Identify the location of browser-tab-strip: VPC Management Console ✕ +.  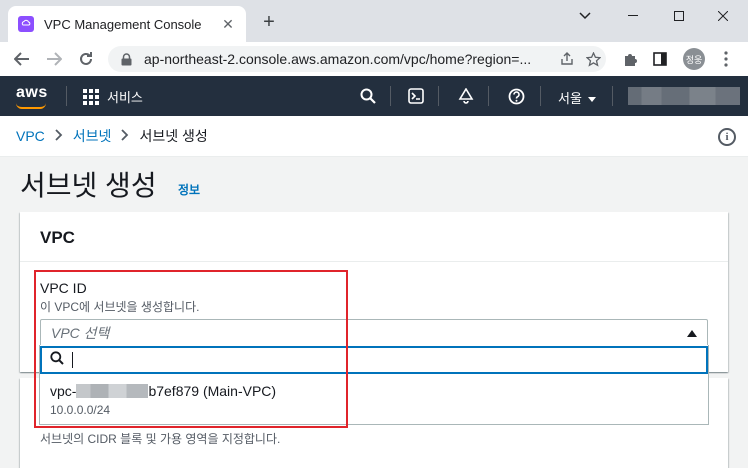
(374, 21).